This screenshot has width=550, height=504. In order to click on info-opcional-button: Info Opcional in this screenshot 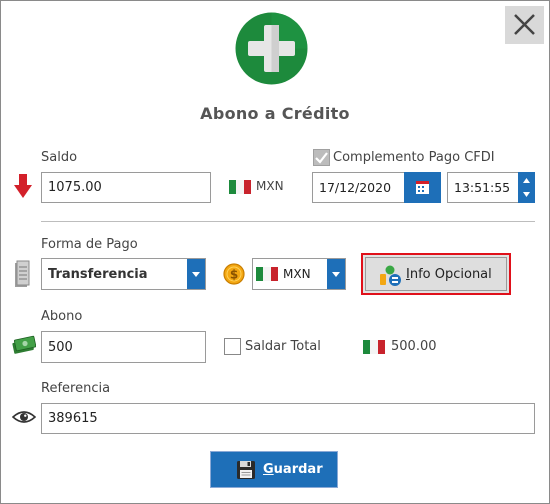, I will do `click(436, 274)`.